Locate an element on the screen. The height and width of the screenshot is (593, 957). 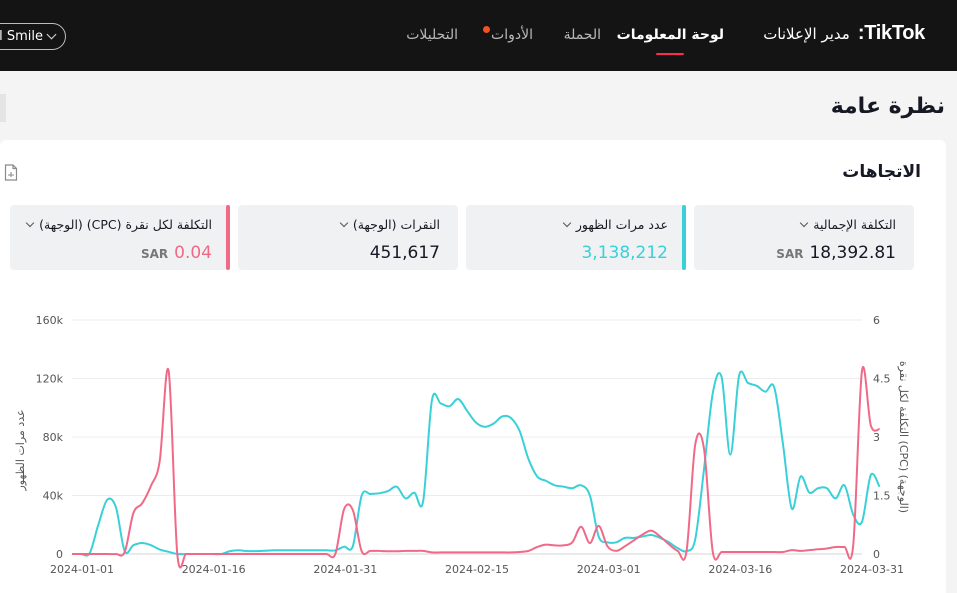
metric-card-total-cost: التكلفة الإجمالية SAR 18,392.81 is located at coordinates (804, 237).